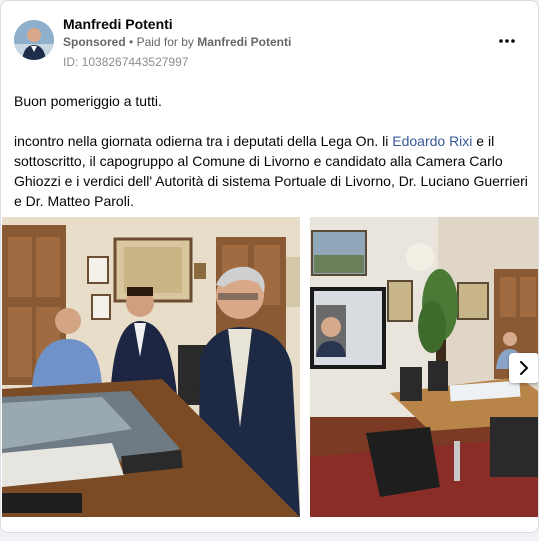  Describe the element at coordinates (432, 141) in the screenshot. I see `tagged-person-link: Edoardo Rixi` at that location.